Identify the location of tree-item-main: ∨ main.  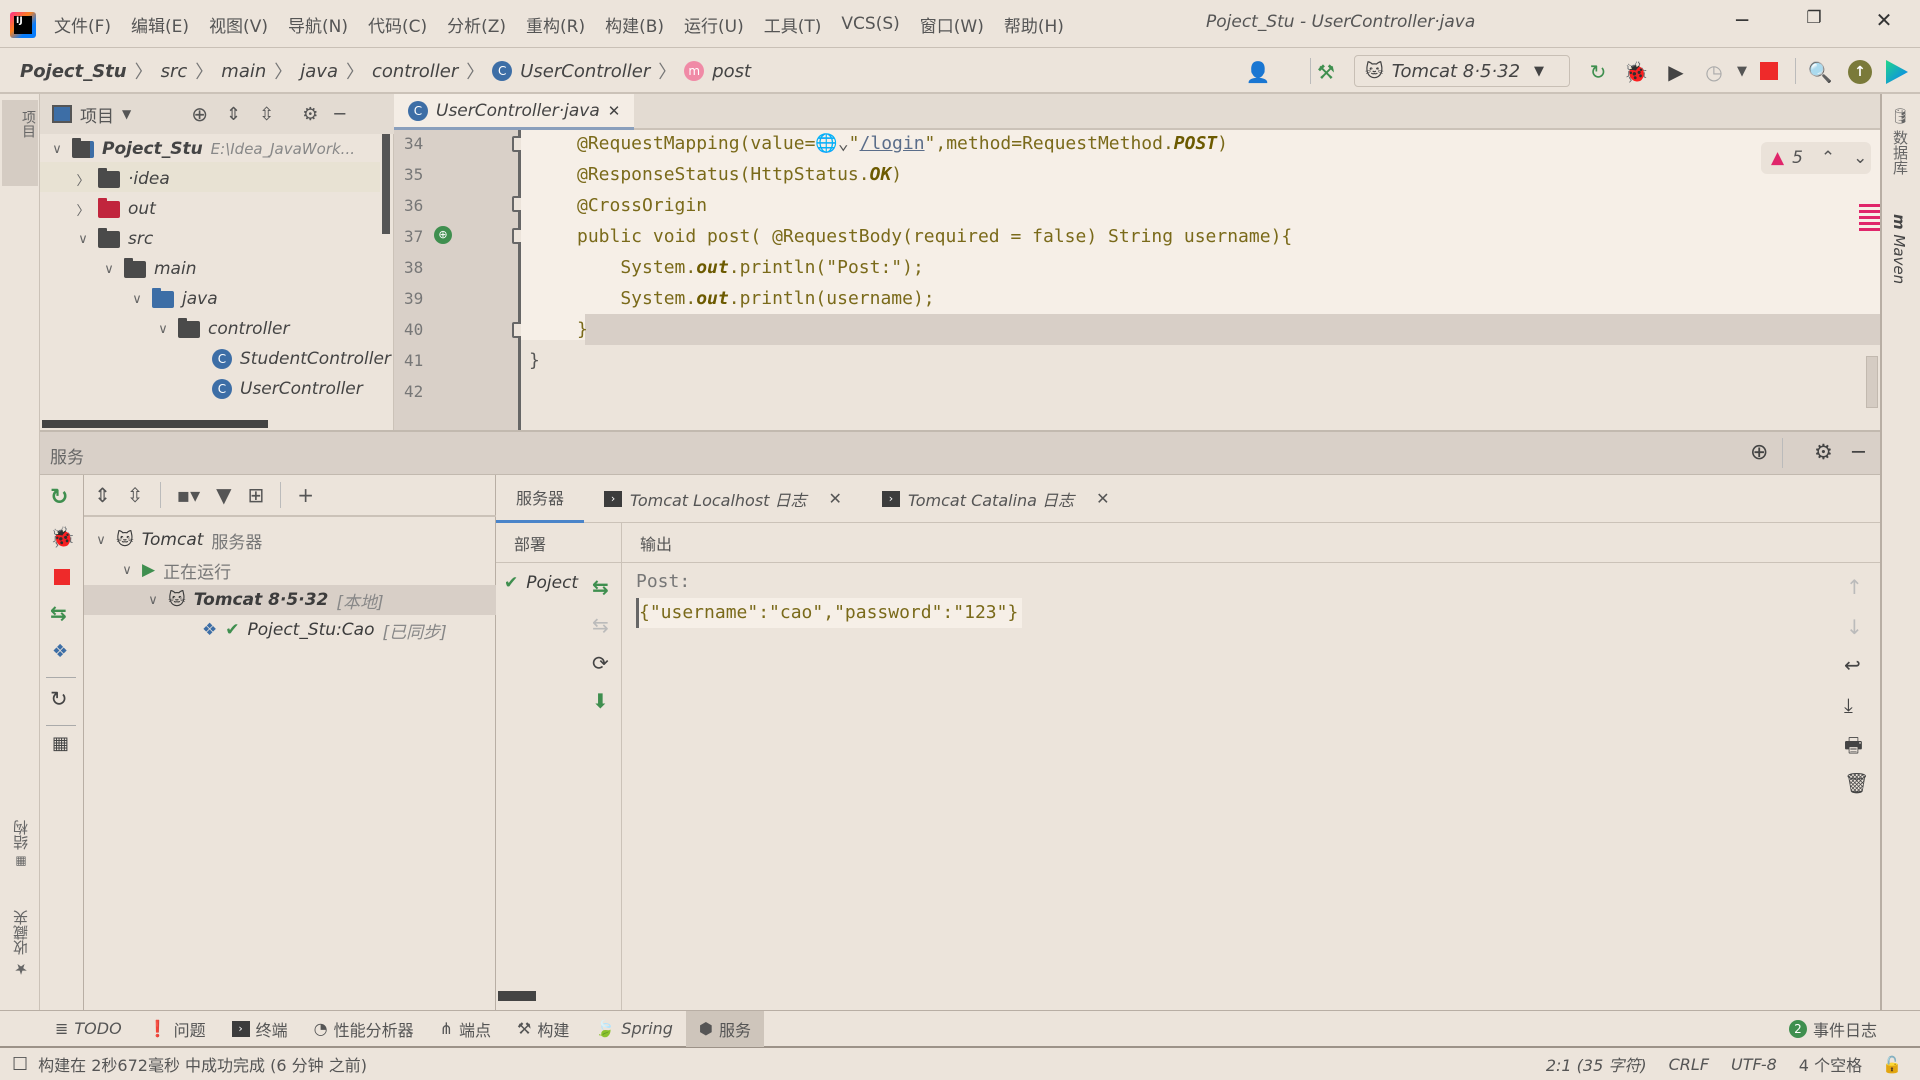
(149, 269).